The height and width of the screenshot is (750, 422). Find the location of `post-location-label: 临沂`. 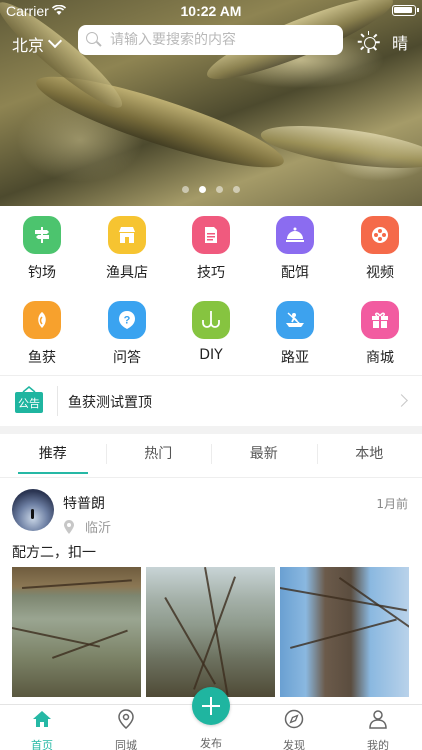

post-location-label: 临沂 is located at coordinates (98, 528).